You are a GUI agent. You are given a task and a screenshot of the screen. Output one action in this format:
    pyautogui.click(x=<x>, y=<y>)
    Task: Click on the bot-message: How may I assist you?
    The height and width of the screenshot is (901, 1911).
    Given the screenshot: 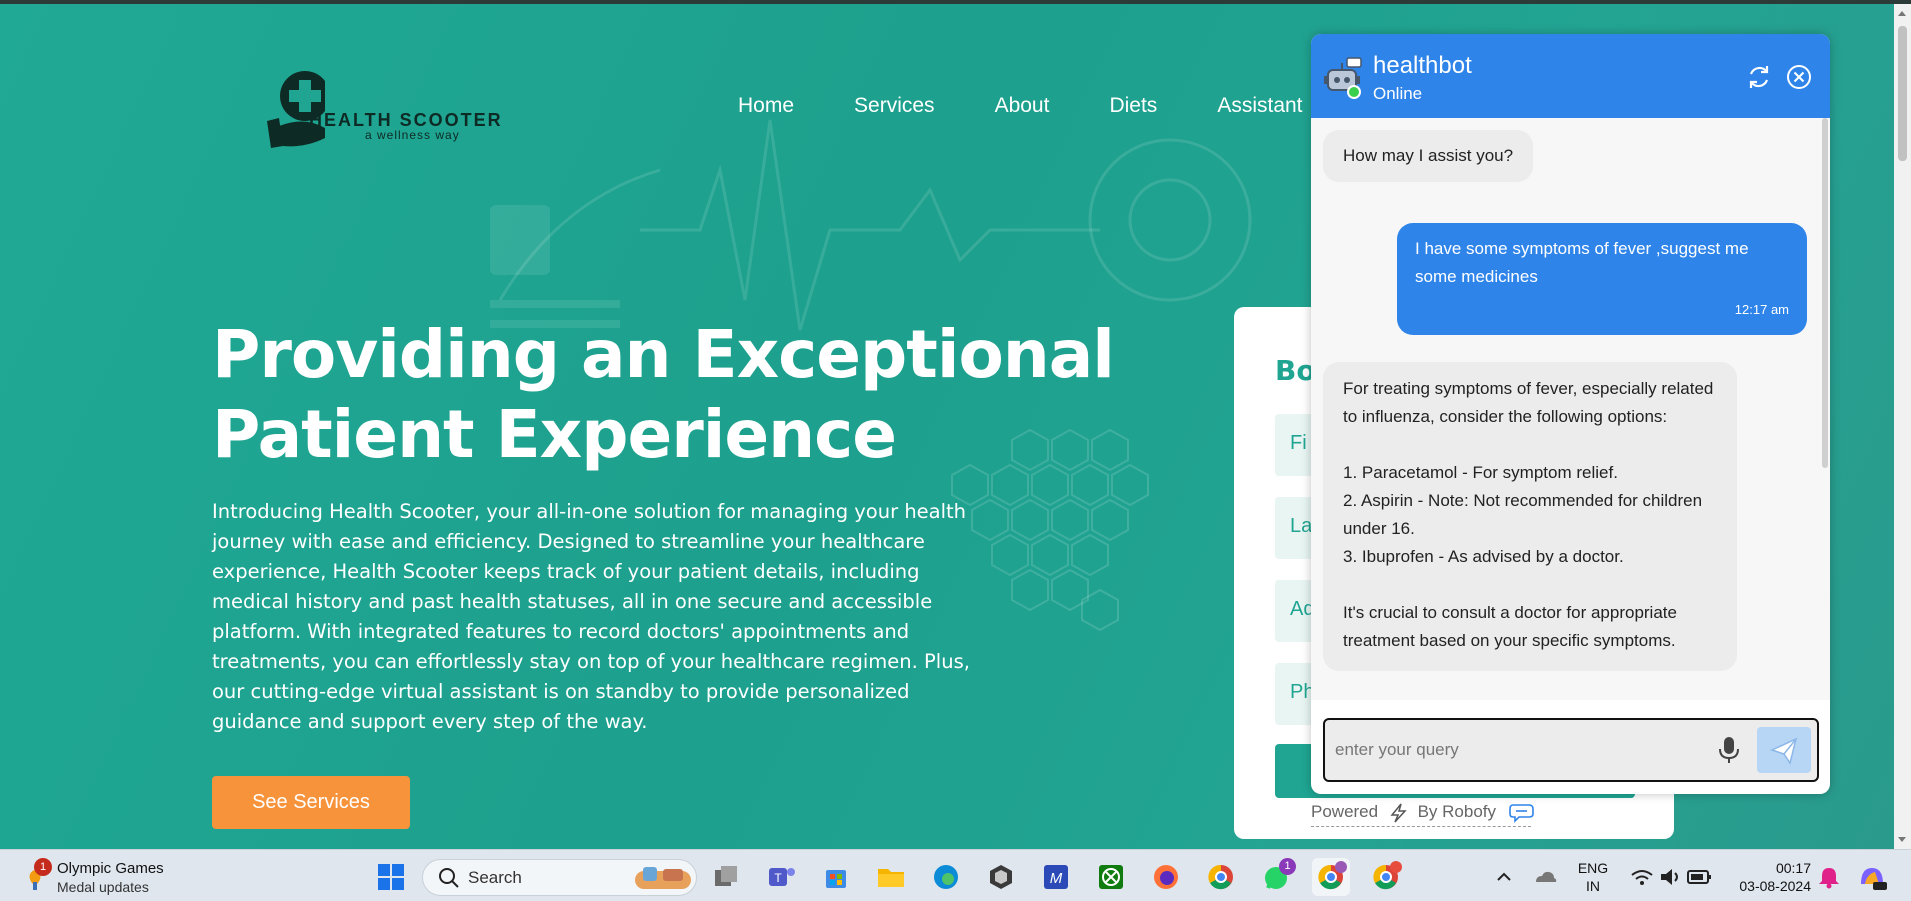 What is the action you would take?
    pyautogui.click(x=1428, y=156)
    